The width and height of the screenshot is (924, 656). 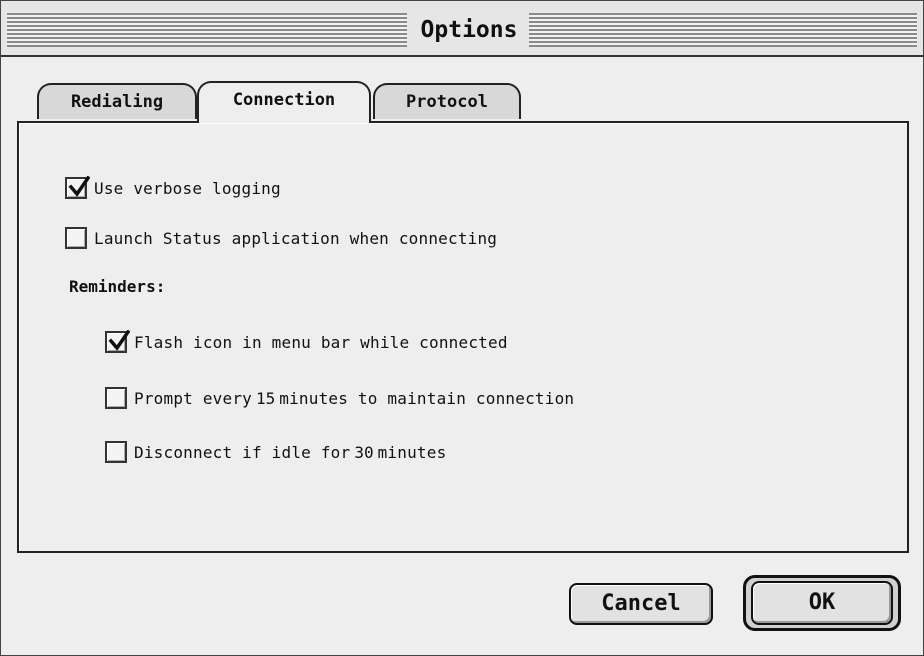 What do you see at coordinates (412, 452) in the screenshot?
I see `disconnect-suffix-label: minutes` at bounding box center [412, 452].